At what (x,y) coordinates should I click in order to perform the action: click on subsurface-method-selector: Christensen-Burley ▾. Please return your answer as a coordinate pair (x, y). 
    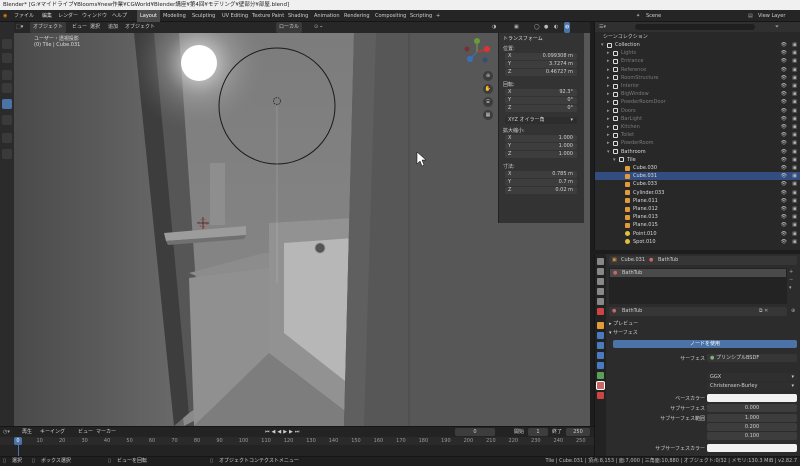
    Looking at the image, I should click on (752, 386).